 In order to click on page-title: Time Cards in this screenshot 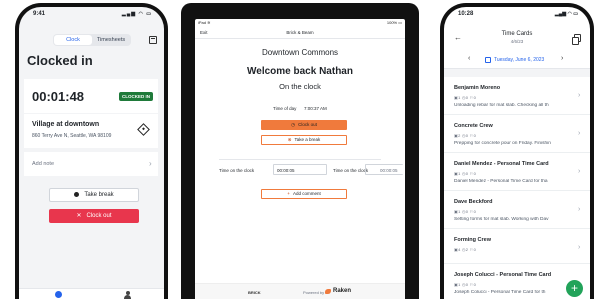, I will do `click(517, 34)`.